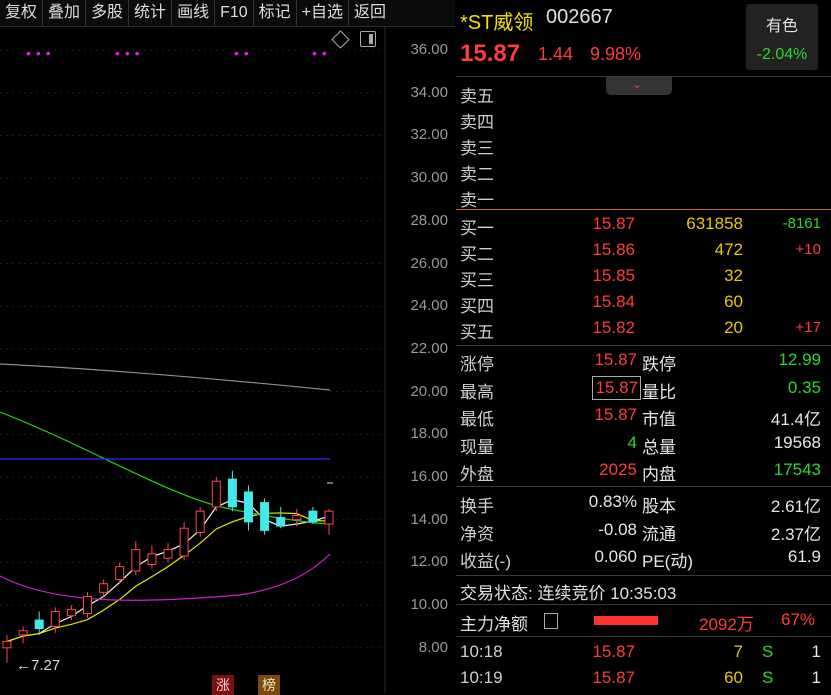 This screenshot has height=695, width=831. Describe the element at coordinates (632, 442) in the screenshot. I see `stat-value: 4` at that location.